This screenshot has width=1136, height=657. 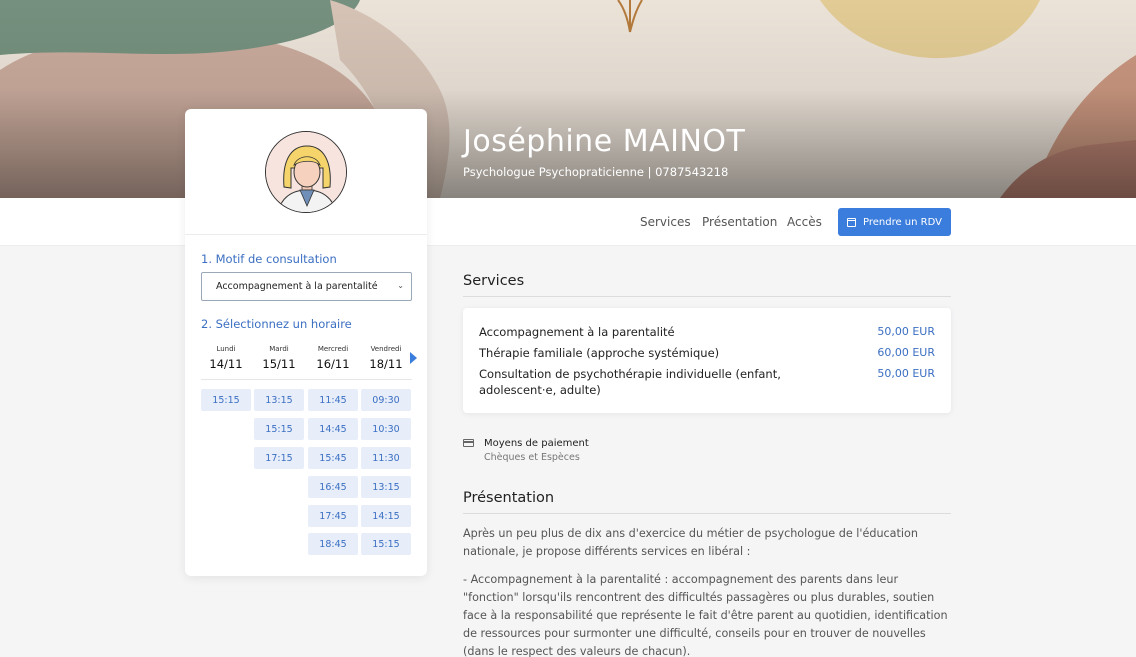 I want to click on nav-link-presentation: Présentation, so click(x=739, y=222).